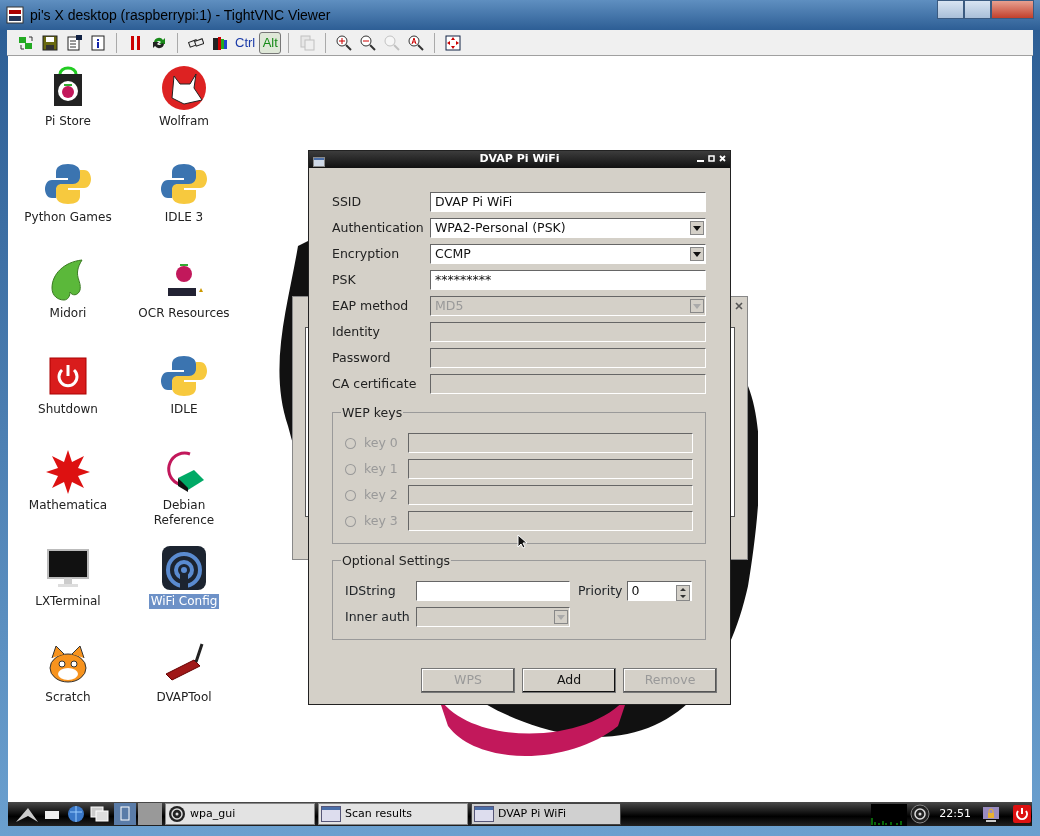 The height and width of the screenshot is (836, 1040). Describe the element at coordinates (220, 42) in the screenshot. I see `colorful-bars-icon` at that location.